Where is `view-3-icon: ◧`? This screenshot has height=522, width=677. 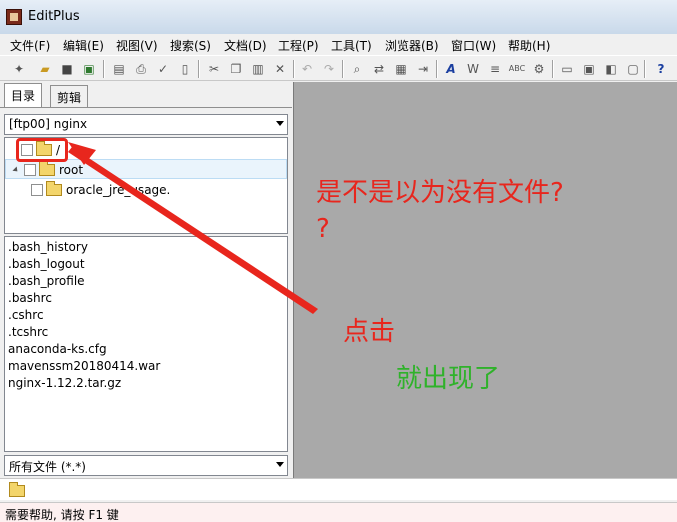
view-3-icon: ◧ is located at coordinates (611, 69).